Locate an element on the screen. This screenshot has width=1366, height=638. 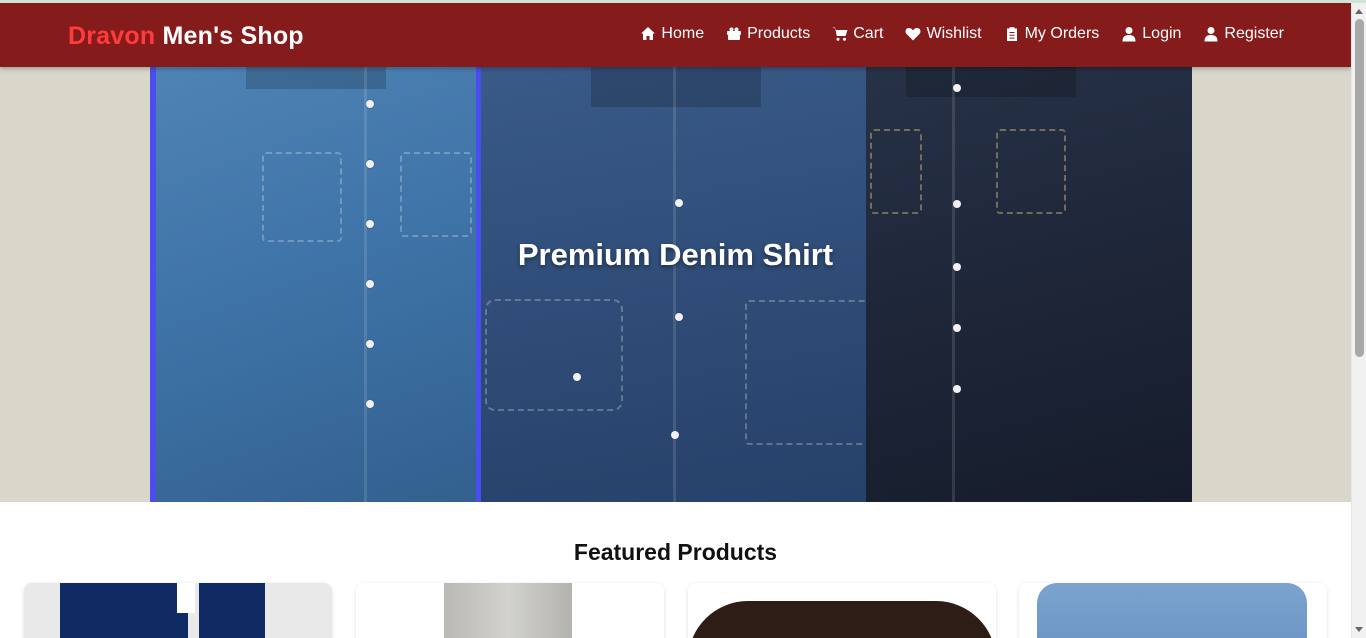
nav-login-label: Login is located at coordinates (1162, 33).